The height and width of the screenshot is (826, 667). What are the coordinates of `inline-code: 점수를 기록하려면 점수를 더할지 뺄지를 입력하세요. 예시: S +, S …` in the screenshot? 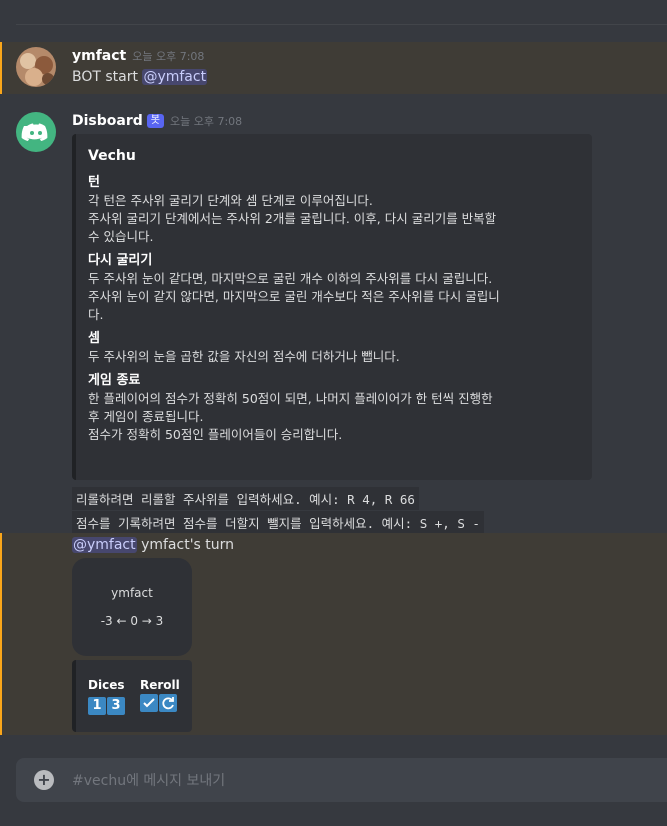 It's located at (278, 522).